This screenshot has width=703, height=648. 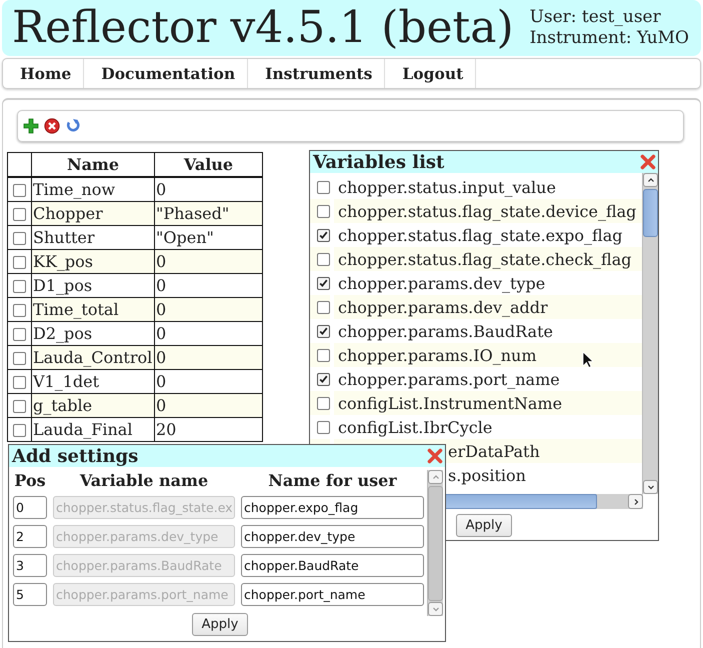 What do you see at coordinates (30, 536) in the screenshot?
I see `position-field: 2` at bounding box center [30, 536].